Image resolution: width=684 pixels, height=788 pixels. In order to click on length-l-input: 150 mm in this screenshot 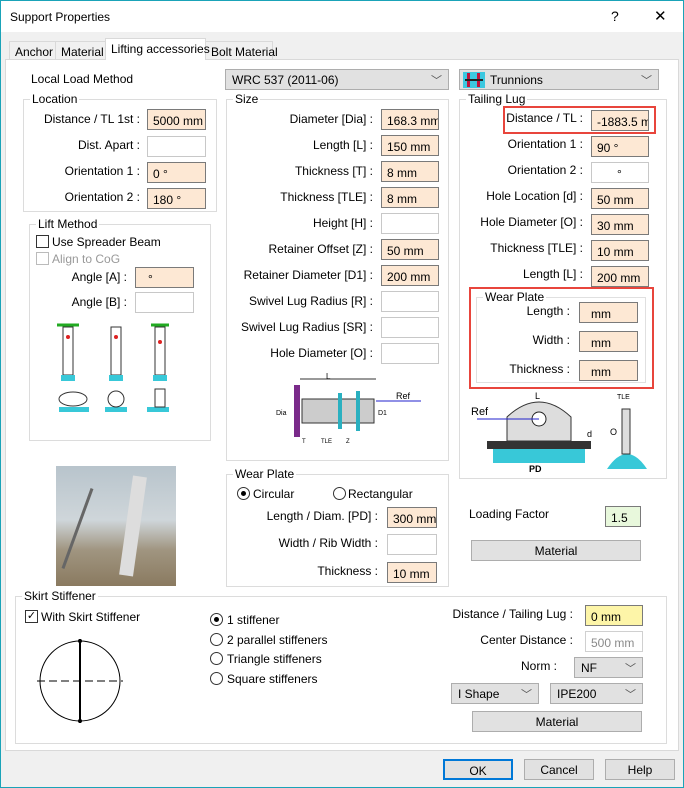, I will do `click(410, 145)`.